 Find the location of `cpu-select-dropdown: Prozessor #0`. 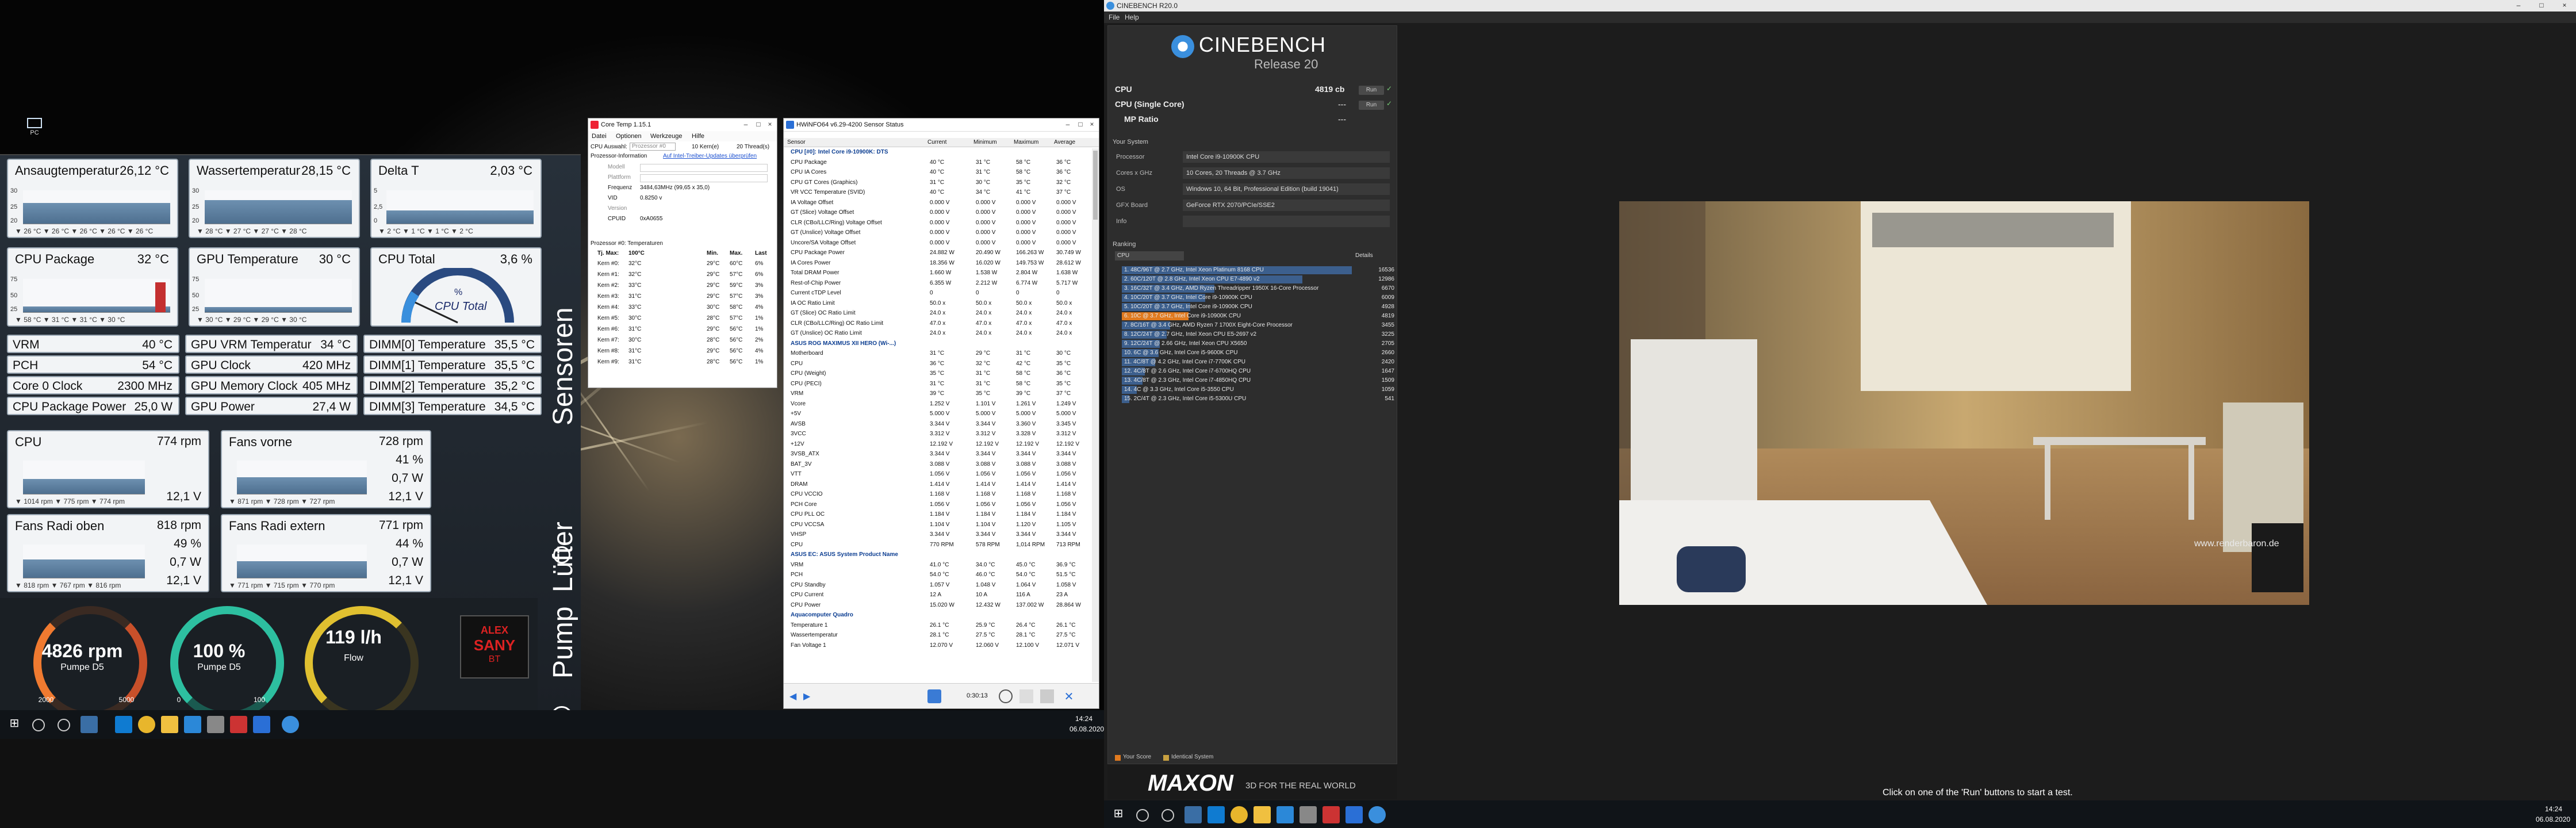

cpu-select-dropdown: Prozessor #0 is located at coordinates (653, 147).